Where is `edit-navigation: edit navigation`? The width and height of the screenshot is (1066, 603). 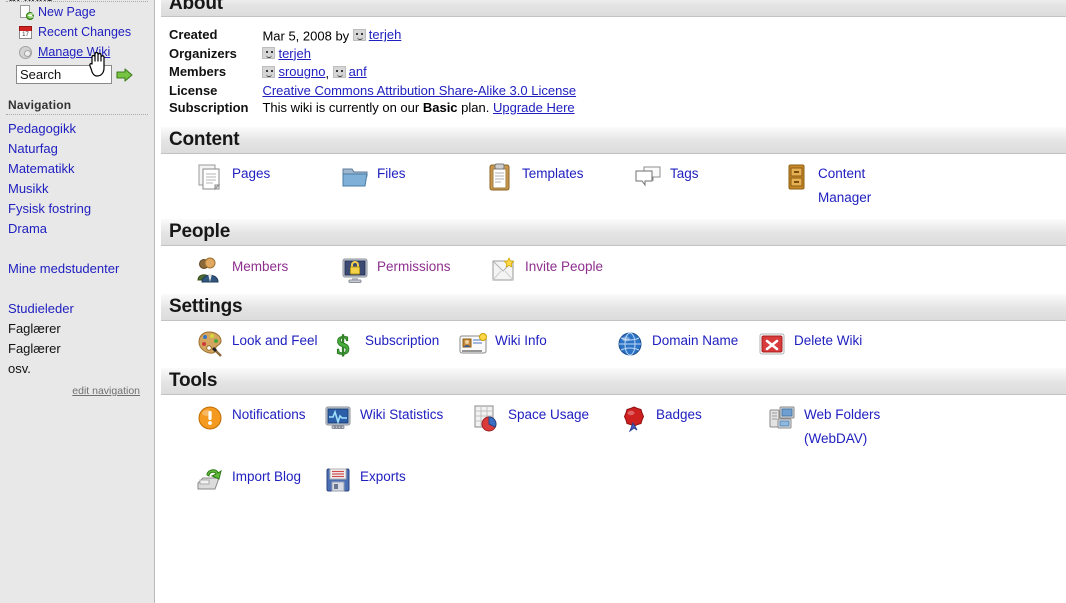
edit-navigation: edit navigation is located at coordinates (77, 390).